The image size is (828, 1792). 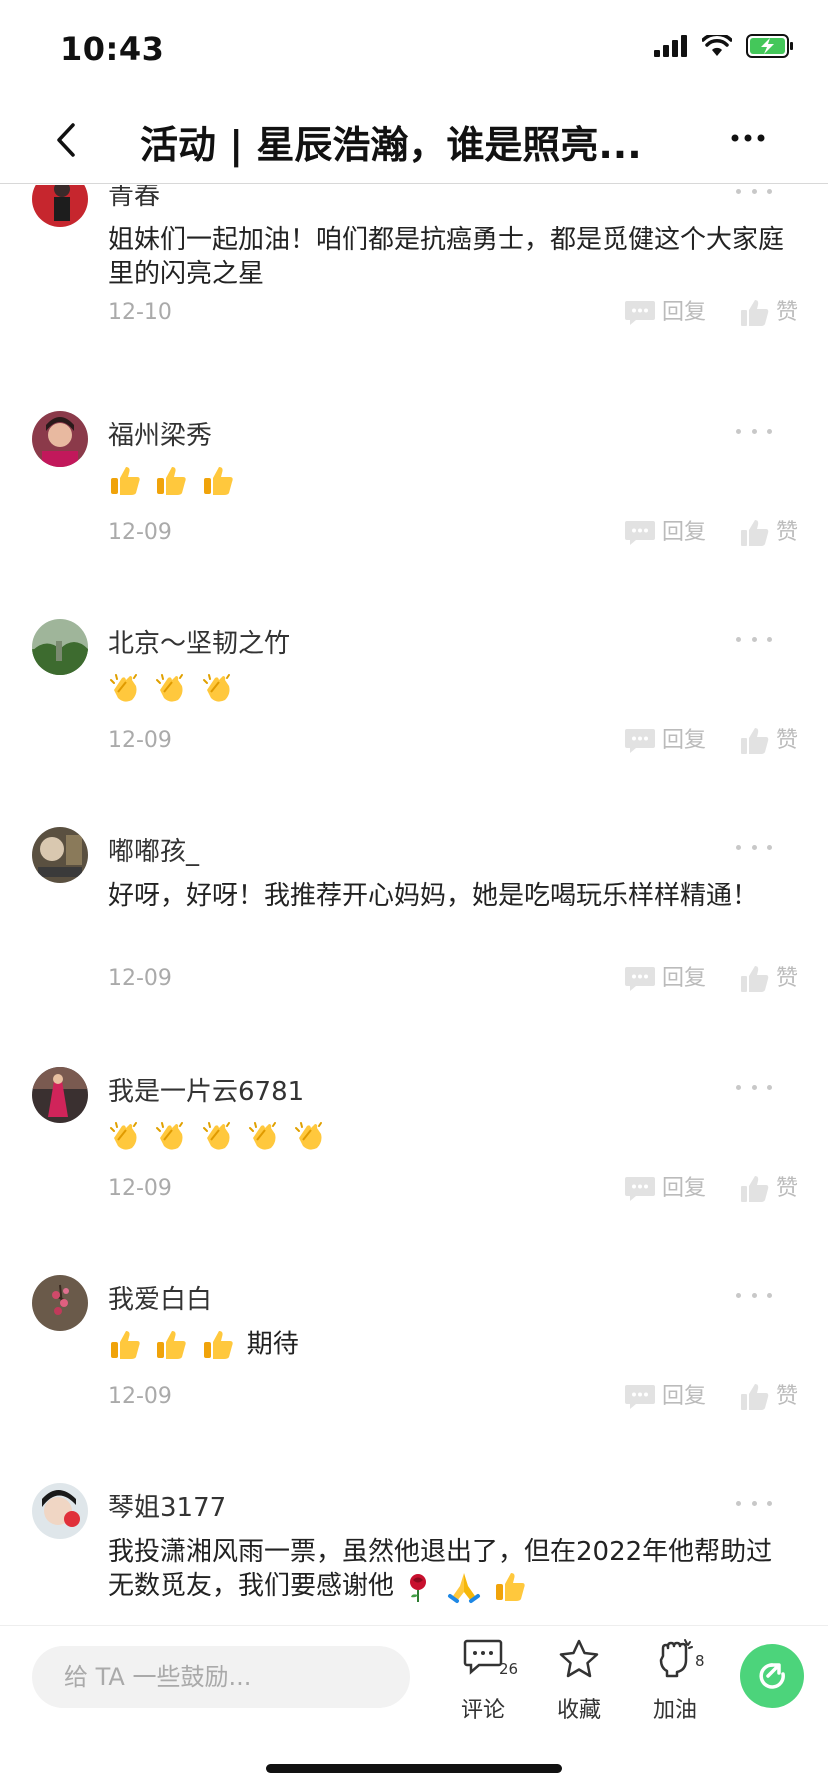 I want to click on chevron-left-icon, so click(x=66, y=140).